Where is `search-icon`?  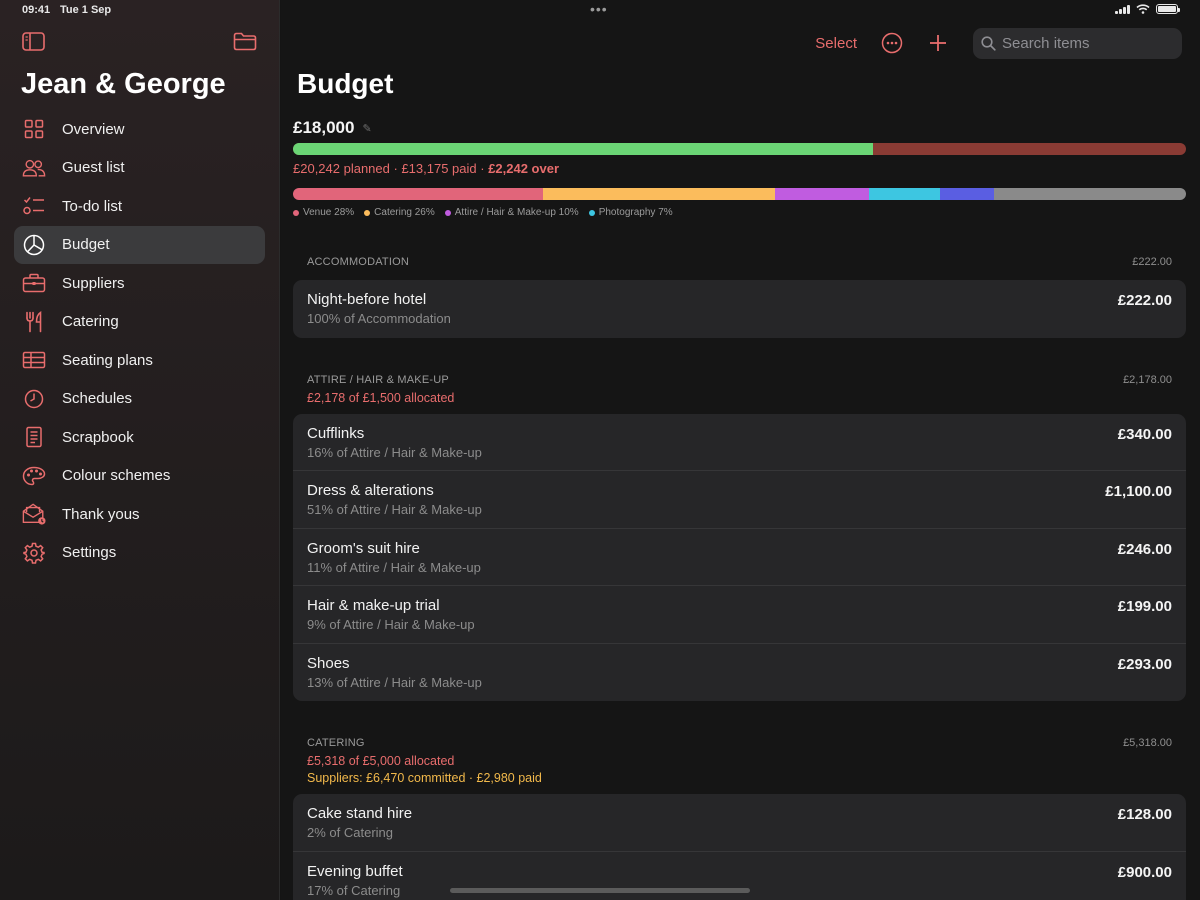 search-icon is located at coordinates (988, 43).